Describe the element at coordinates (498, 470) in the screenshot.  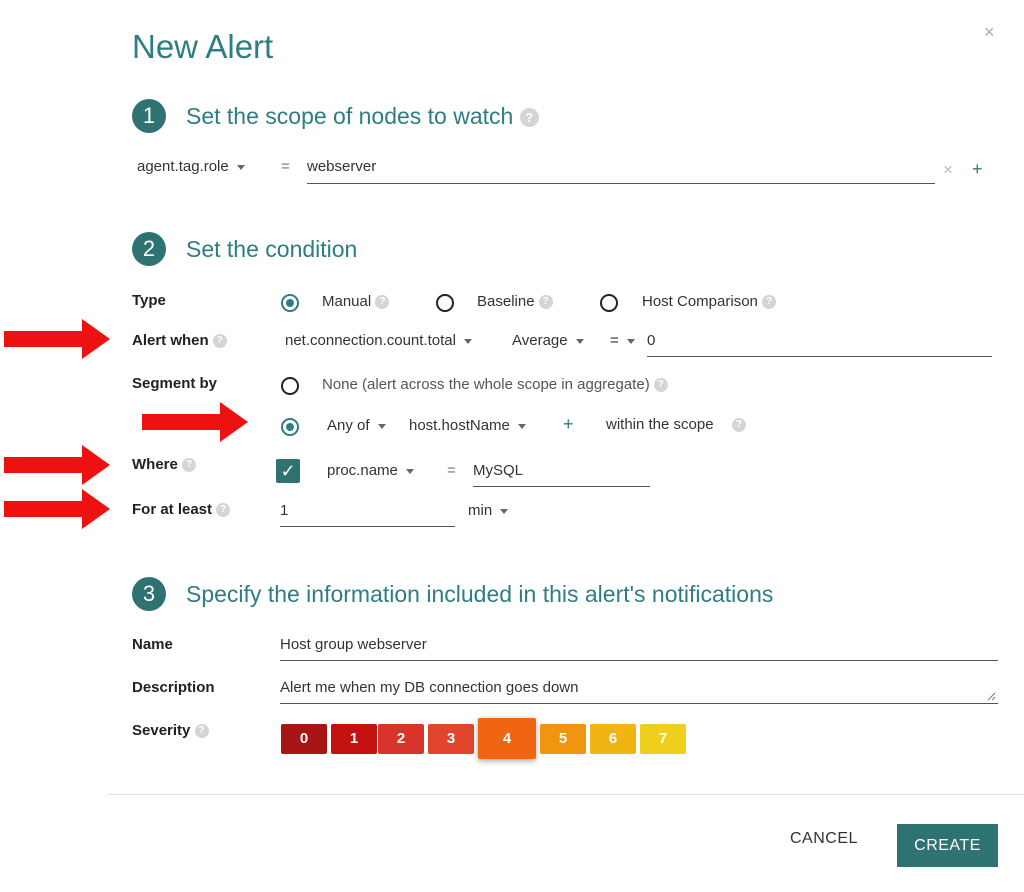
I see `where-value-text: MySQL` at that location.